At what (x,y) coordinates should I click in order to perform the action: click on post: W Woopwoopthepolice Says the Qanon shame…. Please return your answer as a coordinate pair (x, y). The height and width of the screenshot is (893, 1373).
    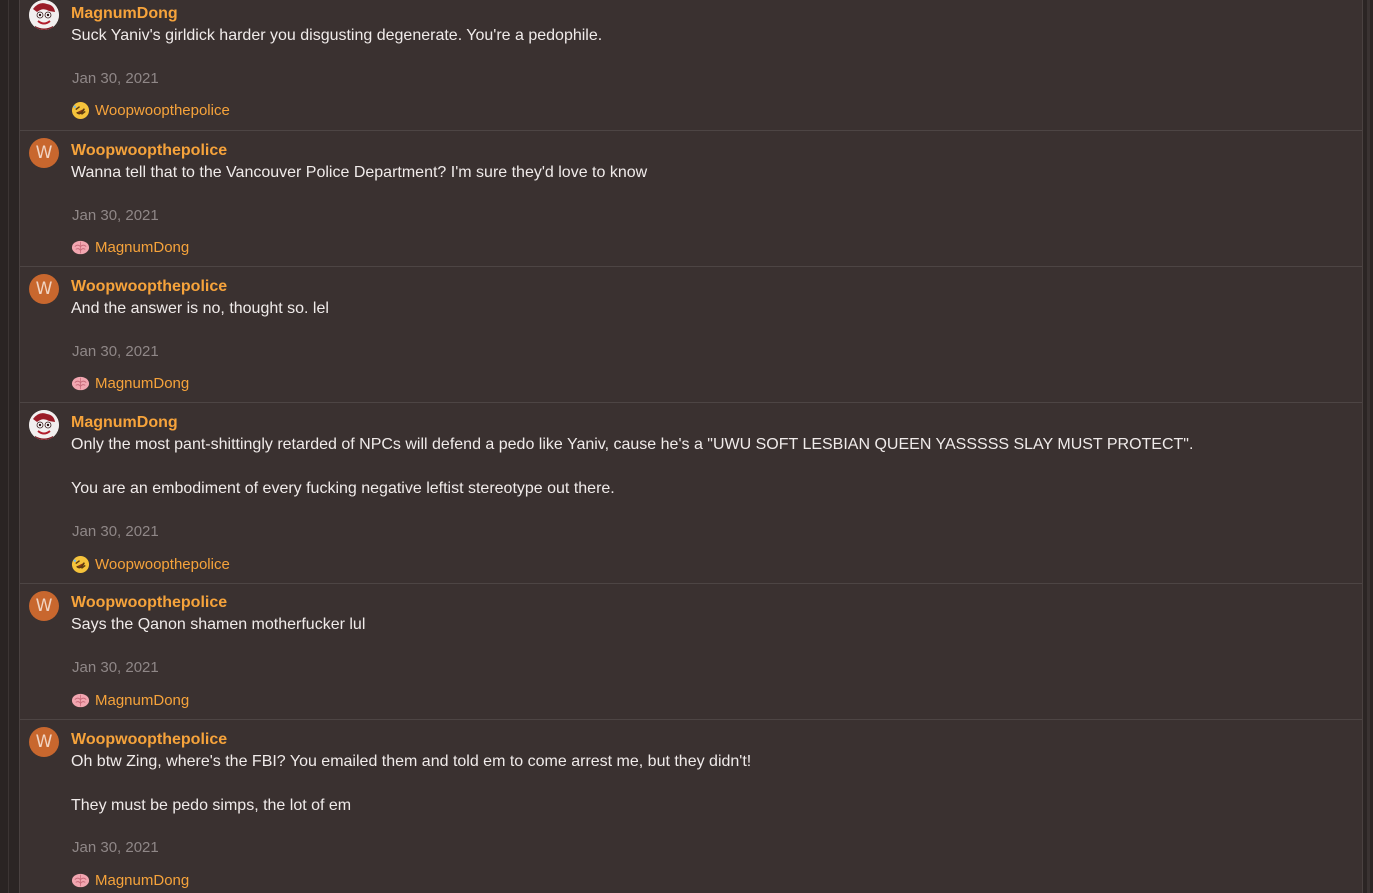
    Looking at the image, I should click on (691, 652).